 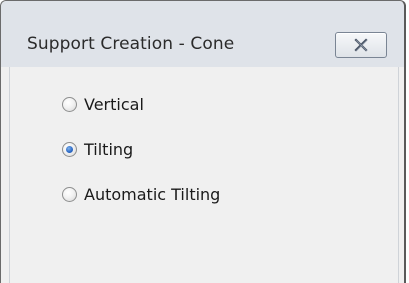 I want to click on radio-label-vertical: Vertical, so click(x=114, y=104).